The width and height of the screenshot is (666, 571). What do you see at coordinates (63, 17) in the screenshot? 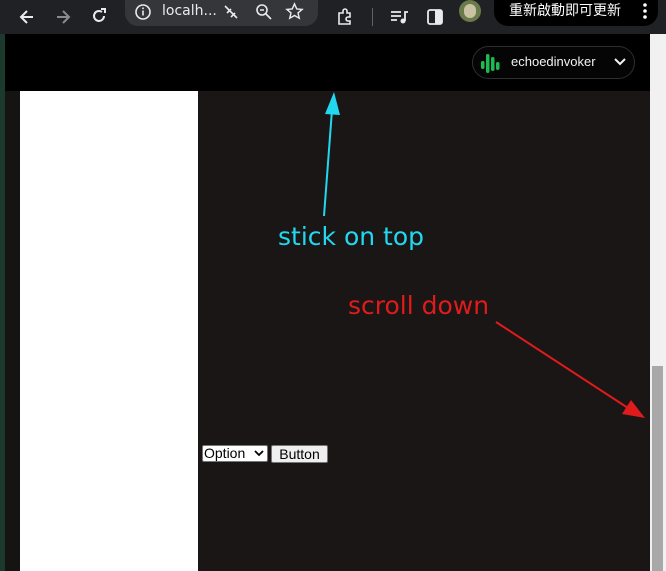
I see `forward-icon` at bounding box center [63, 17].